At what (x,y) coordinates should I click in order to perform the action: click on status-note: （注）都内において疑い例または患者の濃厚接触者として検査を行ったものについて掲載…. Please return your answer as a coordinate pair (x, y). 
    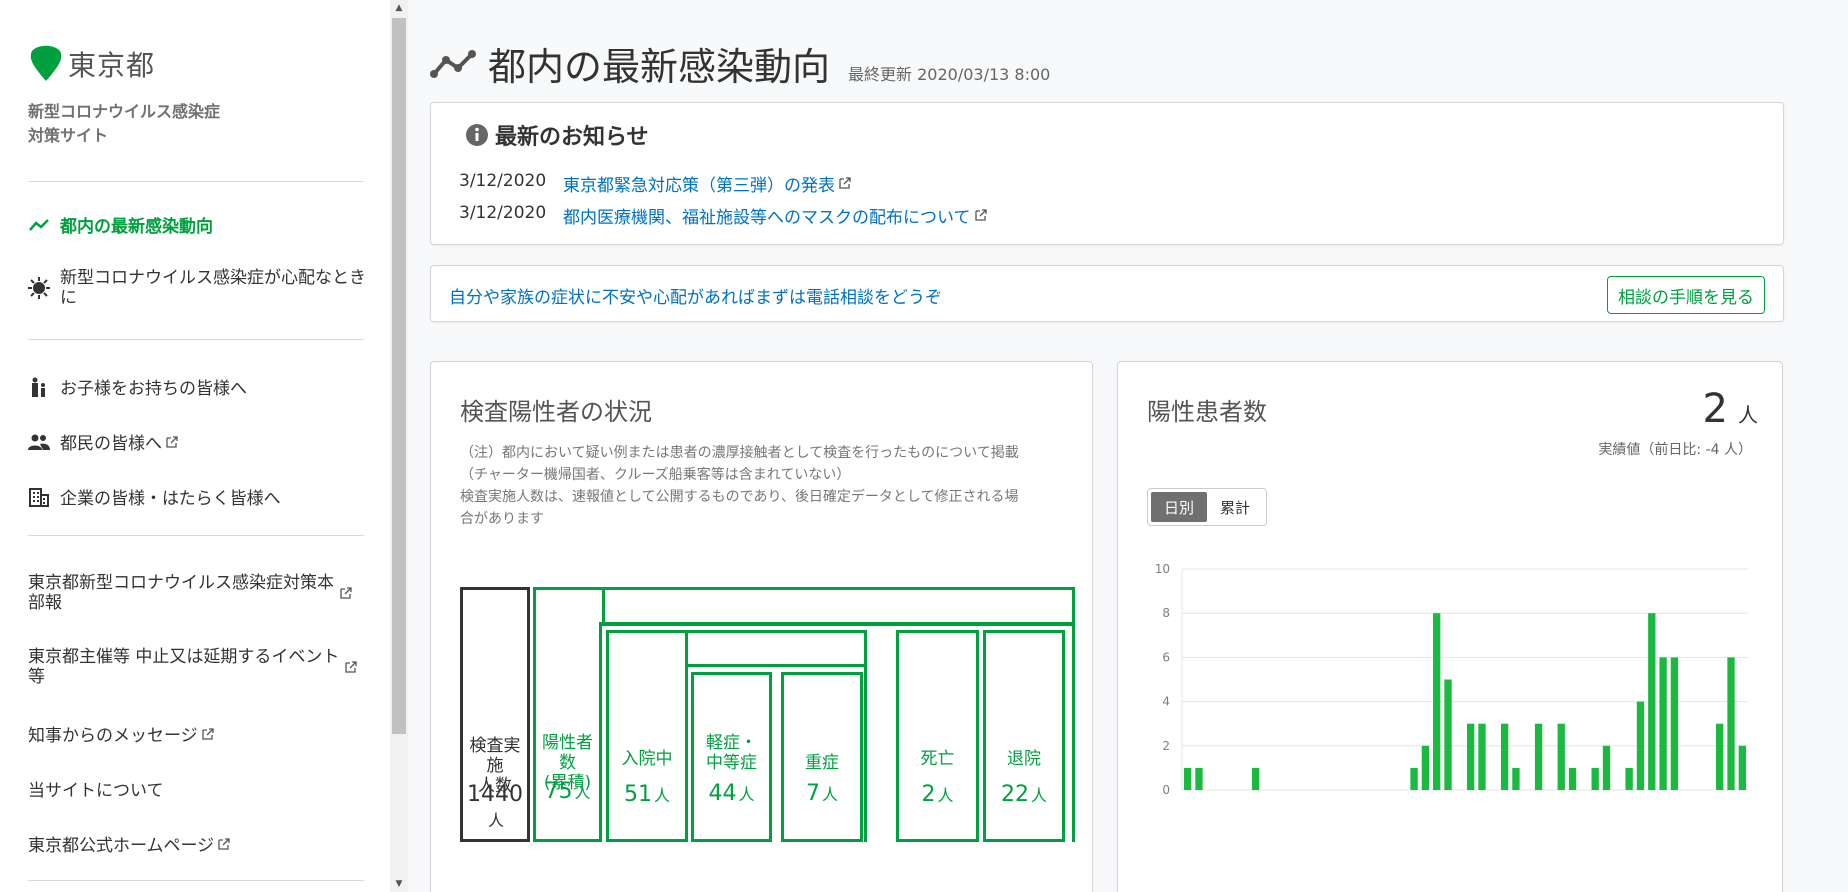
    Looking at the image, I should click on (765, 486).